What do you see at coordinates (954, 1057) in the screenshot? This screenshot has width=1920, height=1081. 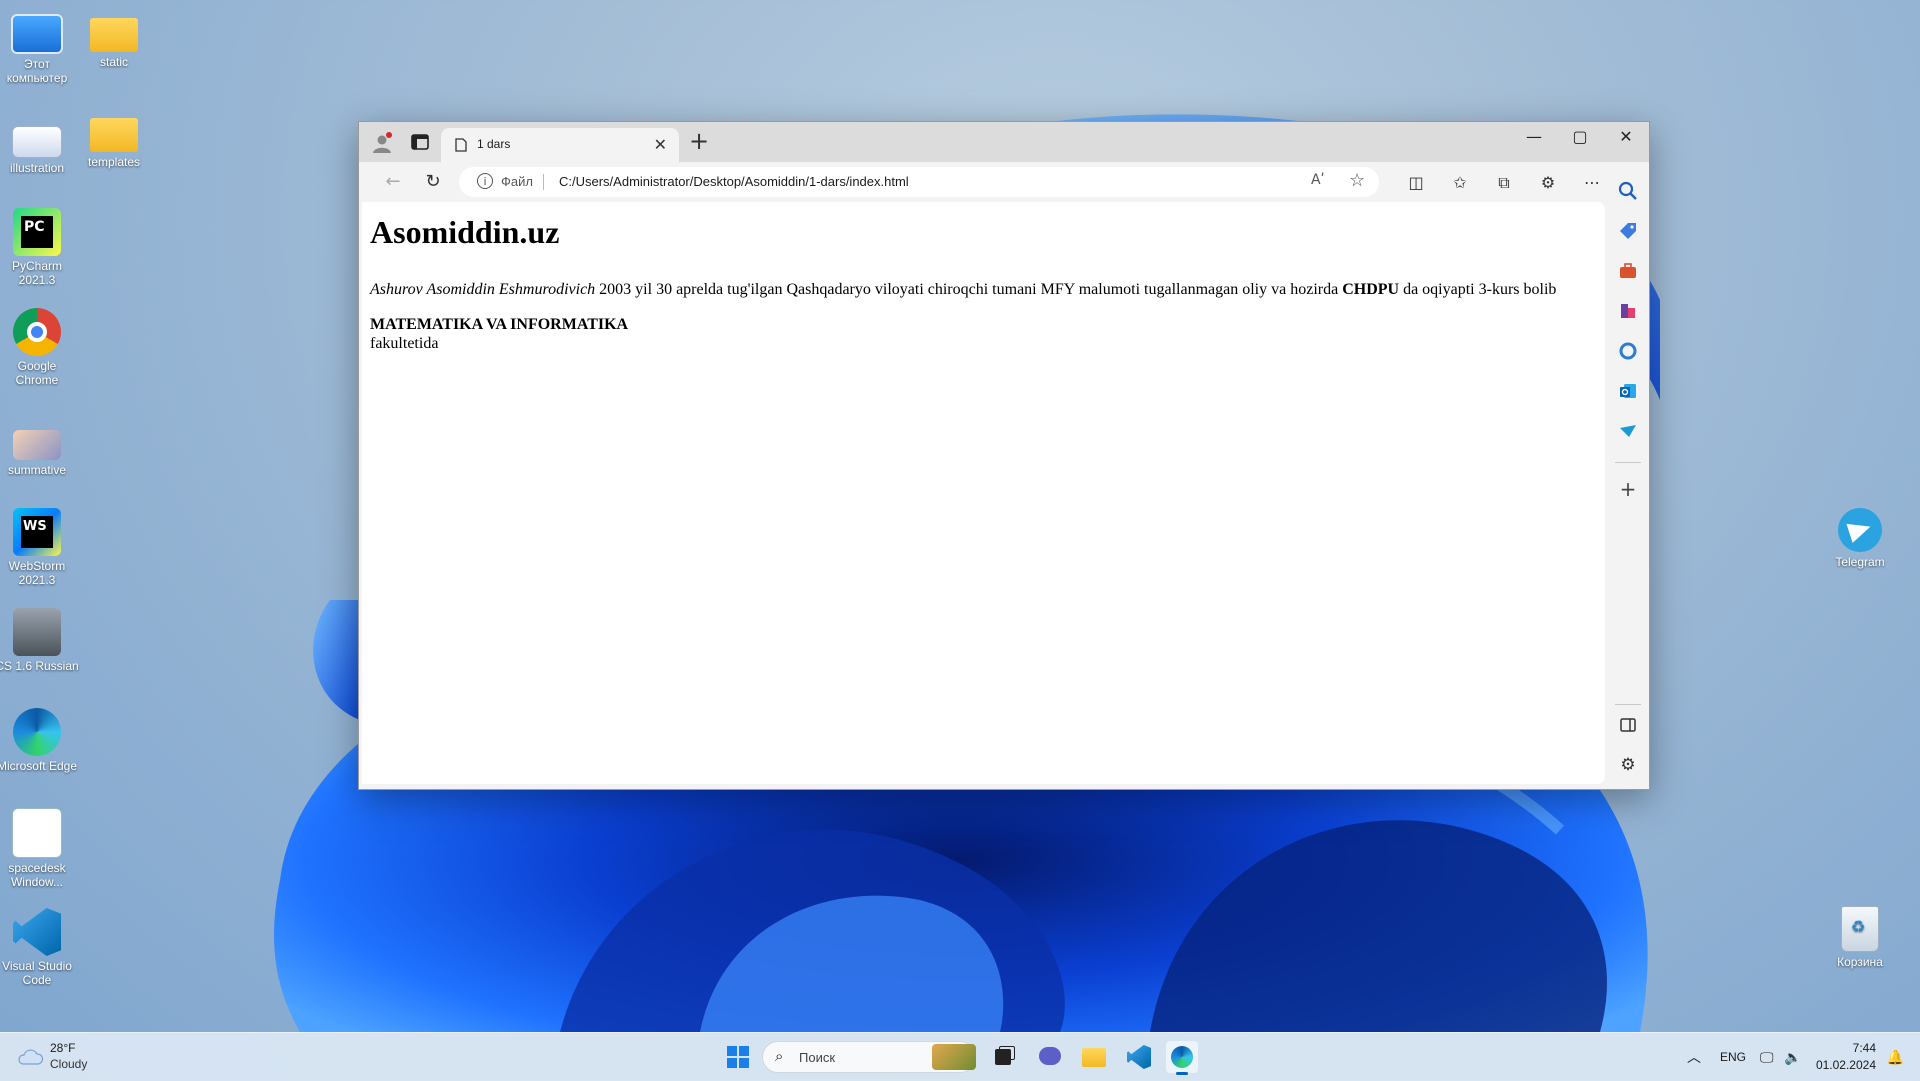 I see `search-highlight-icon` at bounding box center [954, 1057].